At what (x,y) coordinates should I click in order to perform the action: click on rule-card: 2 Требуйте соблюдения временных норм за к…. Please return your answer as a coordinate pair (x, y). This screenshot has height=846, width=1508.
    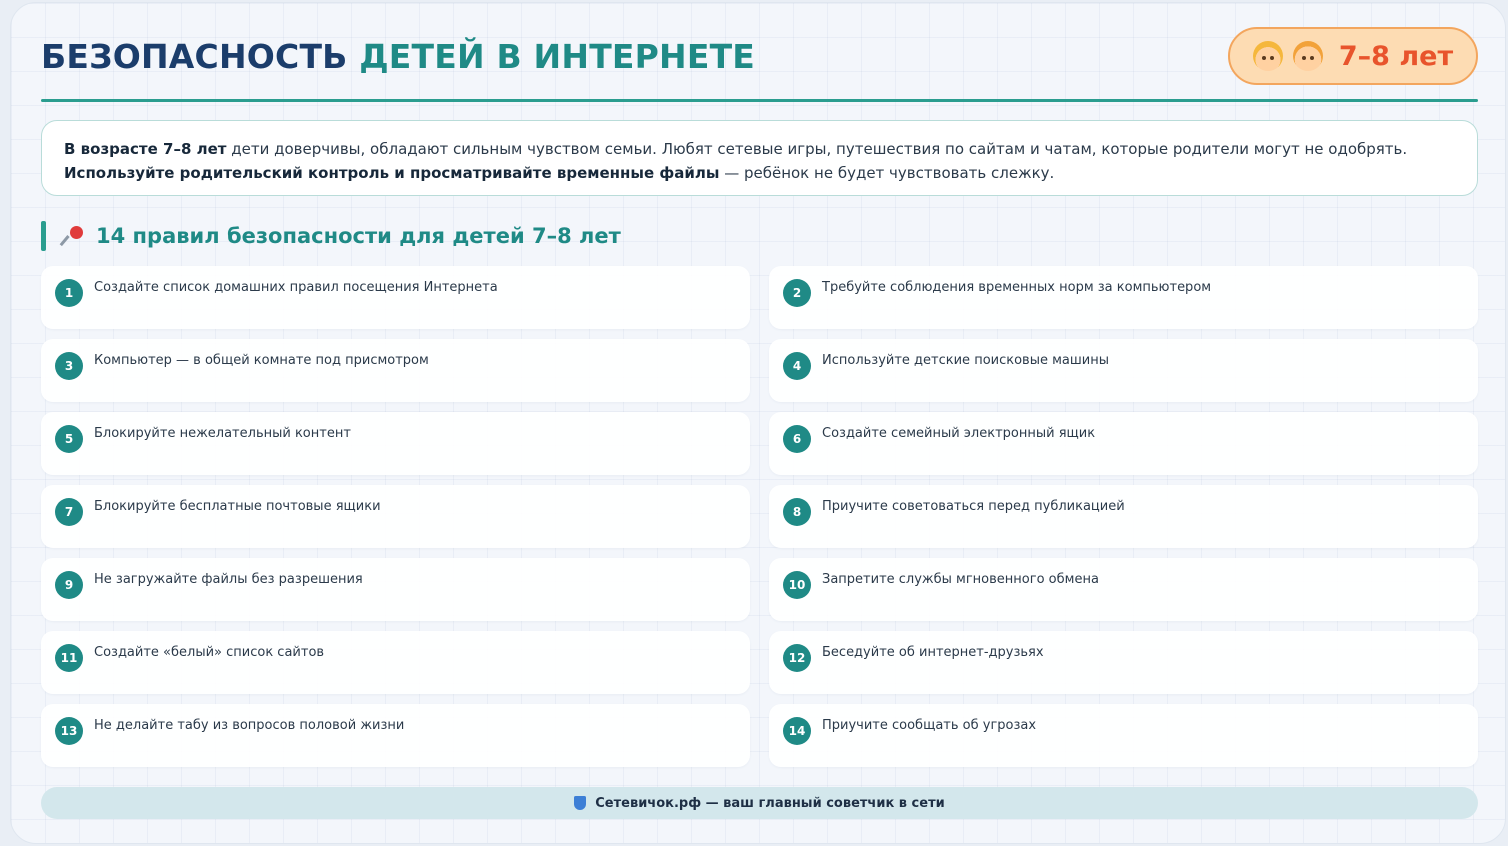
    Looking at the image, I should click on (1123, 297).